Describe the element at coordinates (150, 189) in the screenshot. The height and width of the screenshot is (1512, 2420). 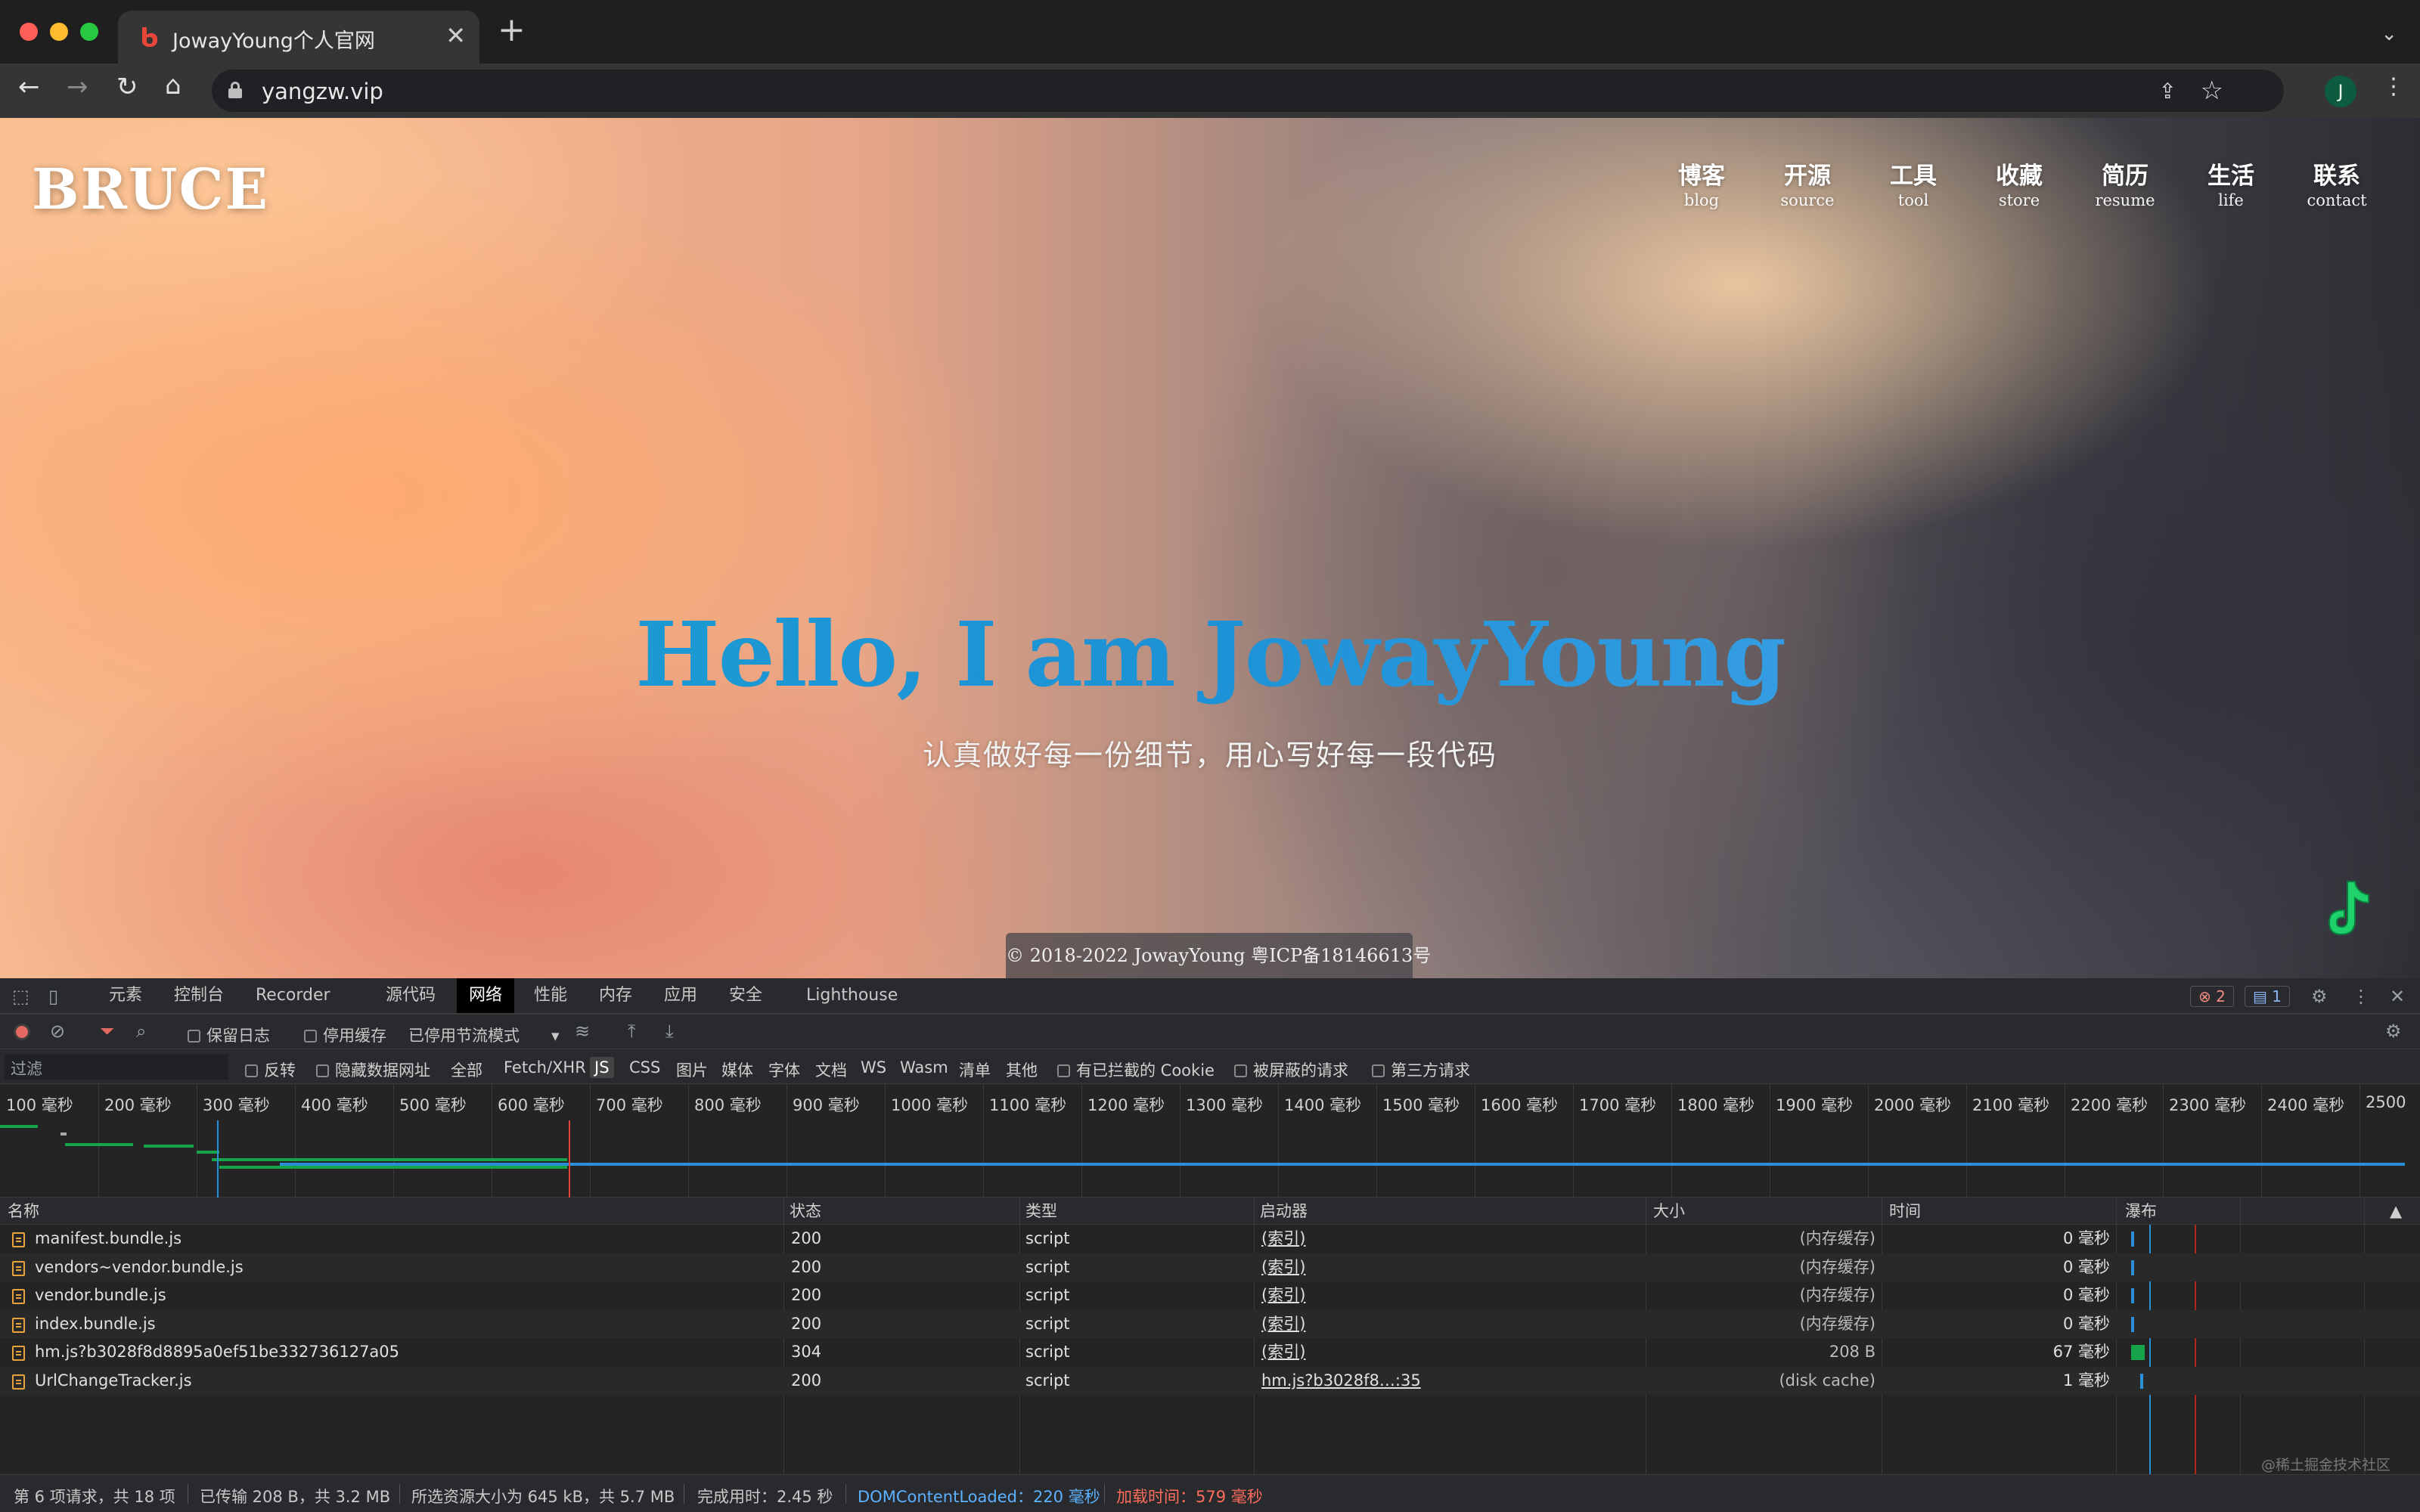
I see `site-logo: BRUCE` at that location.